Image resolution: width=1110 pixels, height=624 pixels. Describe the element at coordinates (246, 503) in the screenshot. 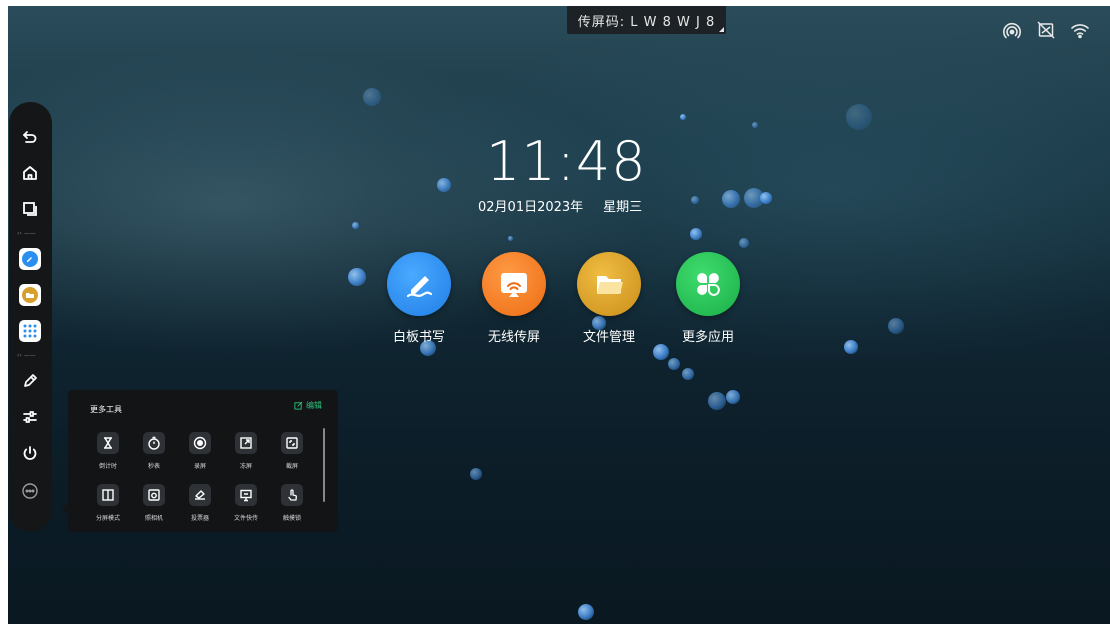

I see `tool-file-transfer: 文件快传` at that location.